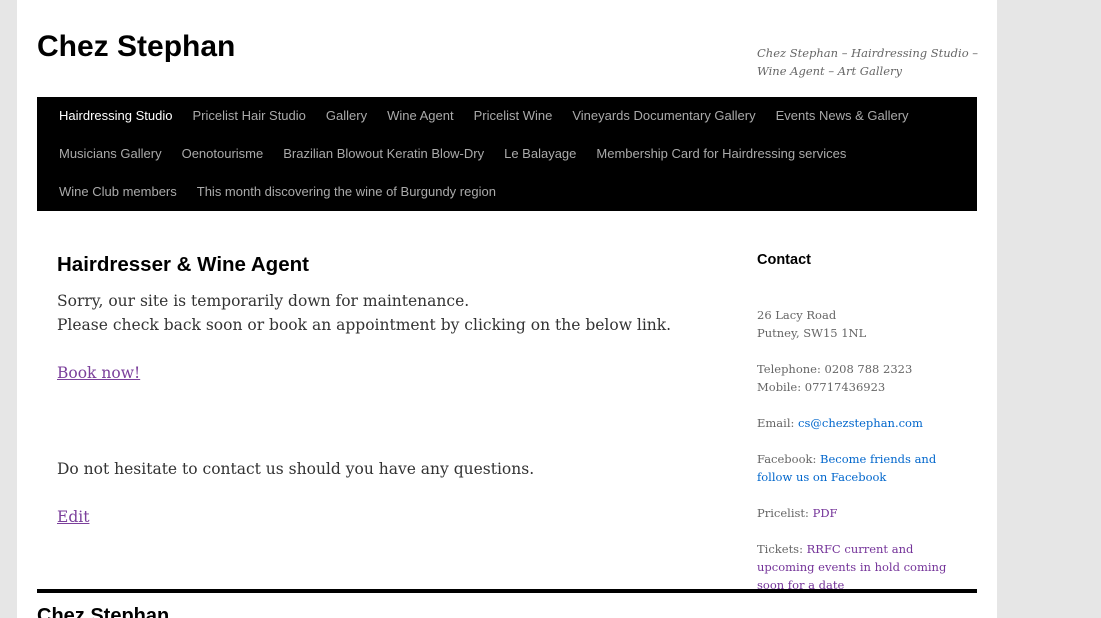  I want to click on email: Email: cs@chezstephan.com, so click(859, 423).